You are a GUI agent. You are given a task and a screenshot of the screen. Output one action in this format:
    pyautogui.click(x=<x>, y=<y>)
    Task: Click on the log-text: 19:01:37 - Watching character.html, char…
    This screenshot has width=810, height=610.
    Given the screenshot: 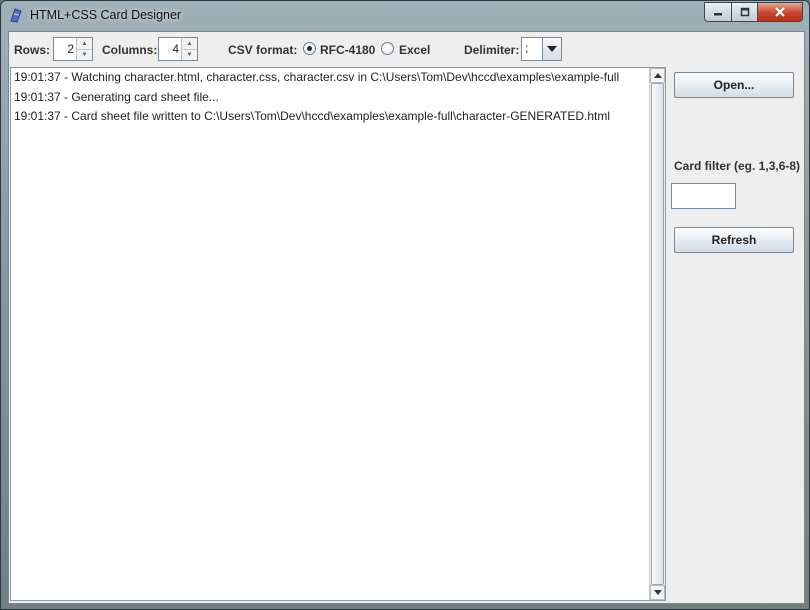 What is the action you would take?
    pyautogui.click(x=330, y=99)
    